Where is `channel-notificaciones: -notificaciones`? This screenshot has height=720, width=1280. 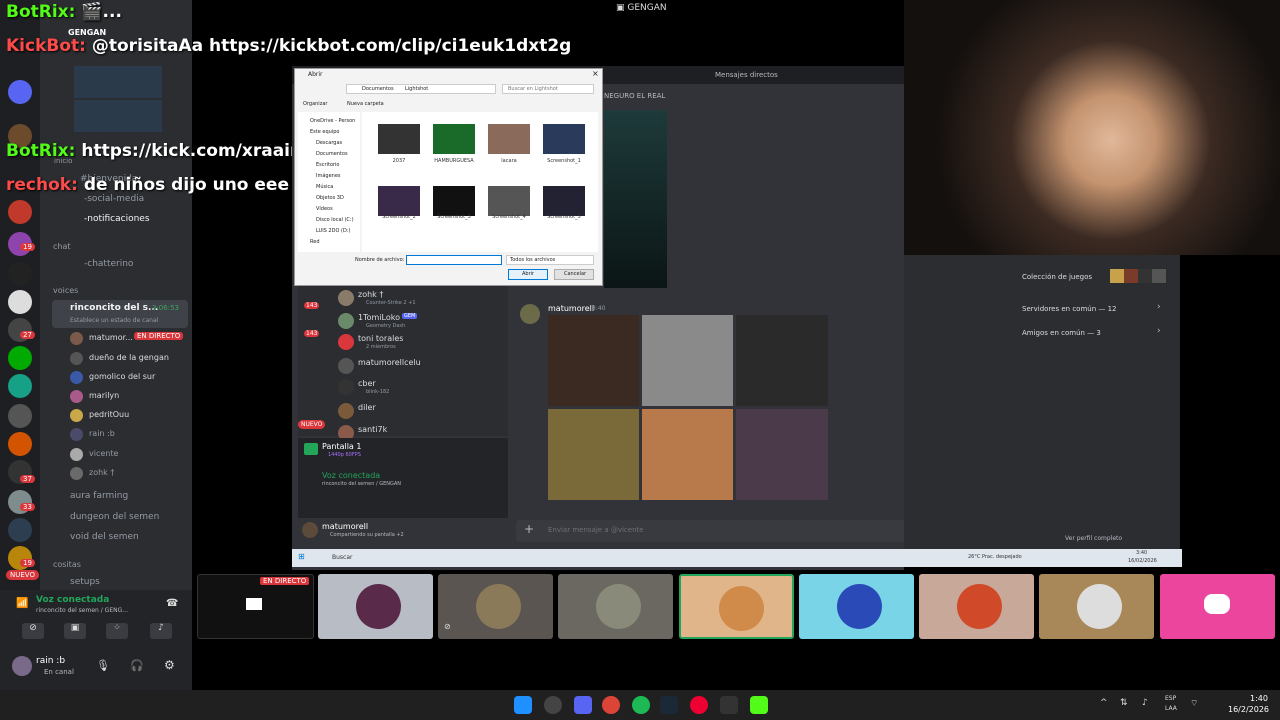 channel-notificaciones: -notificaciones is located at coordinates (117, 219).